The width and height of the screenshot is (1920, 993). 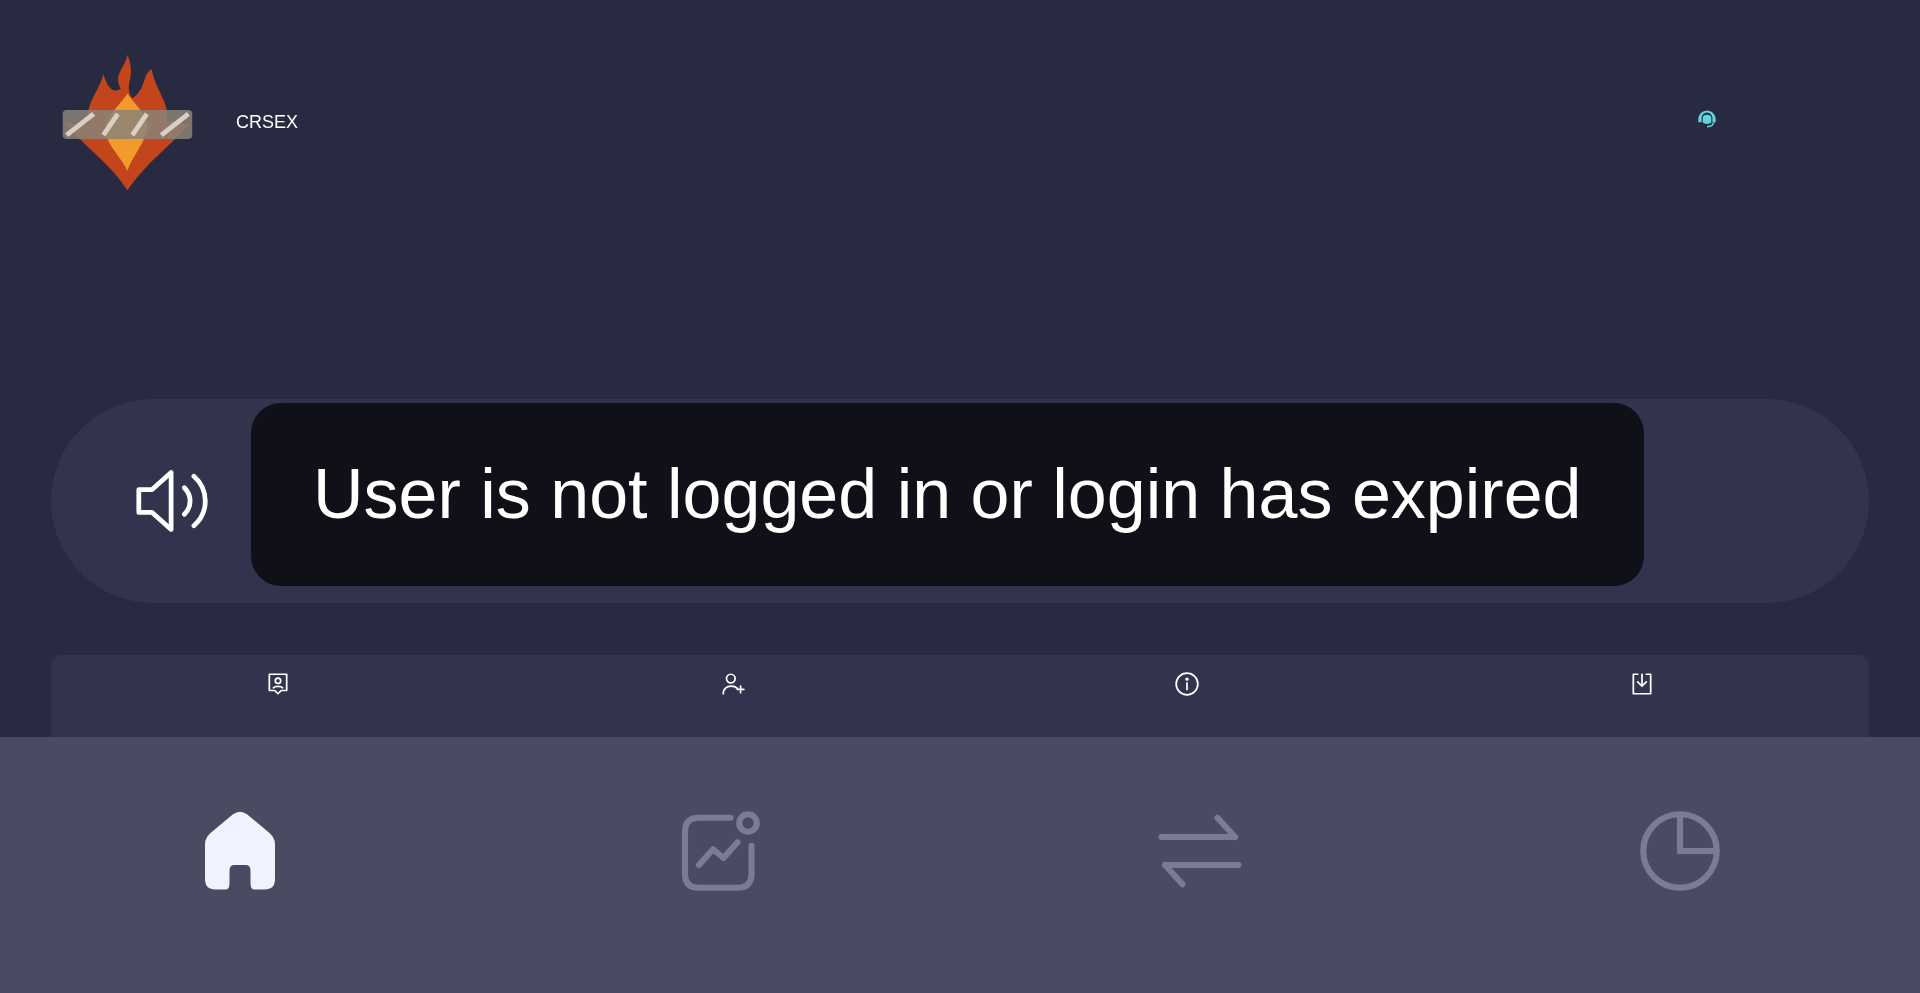 What do you see at coordinates (732, 684) in the screenshot?
I see `add-user-icon` at bounding box center [732, 684].